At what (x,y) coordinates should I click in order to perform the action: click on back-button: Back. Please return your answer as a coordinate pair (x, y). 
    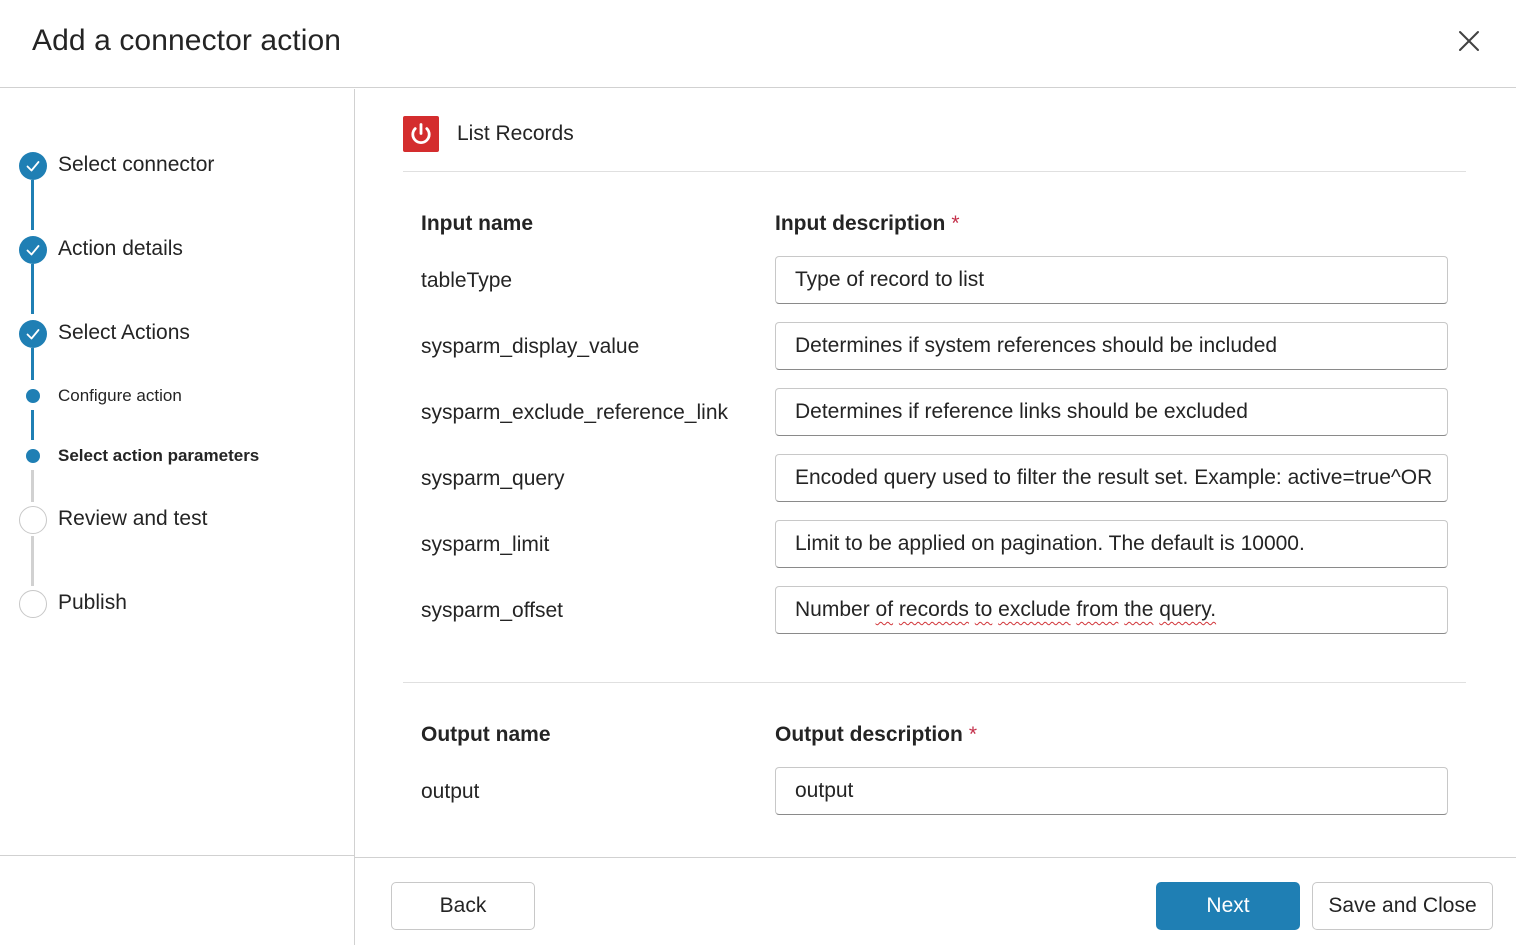
    Looking at the image, I should click on (463, 906).